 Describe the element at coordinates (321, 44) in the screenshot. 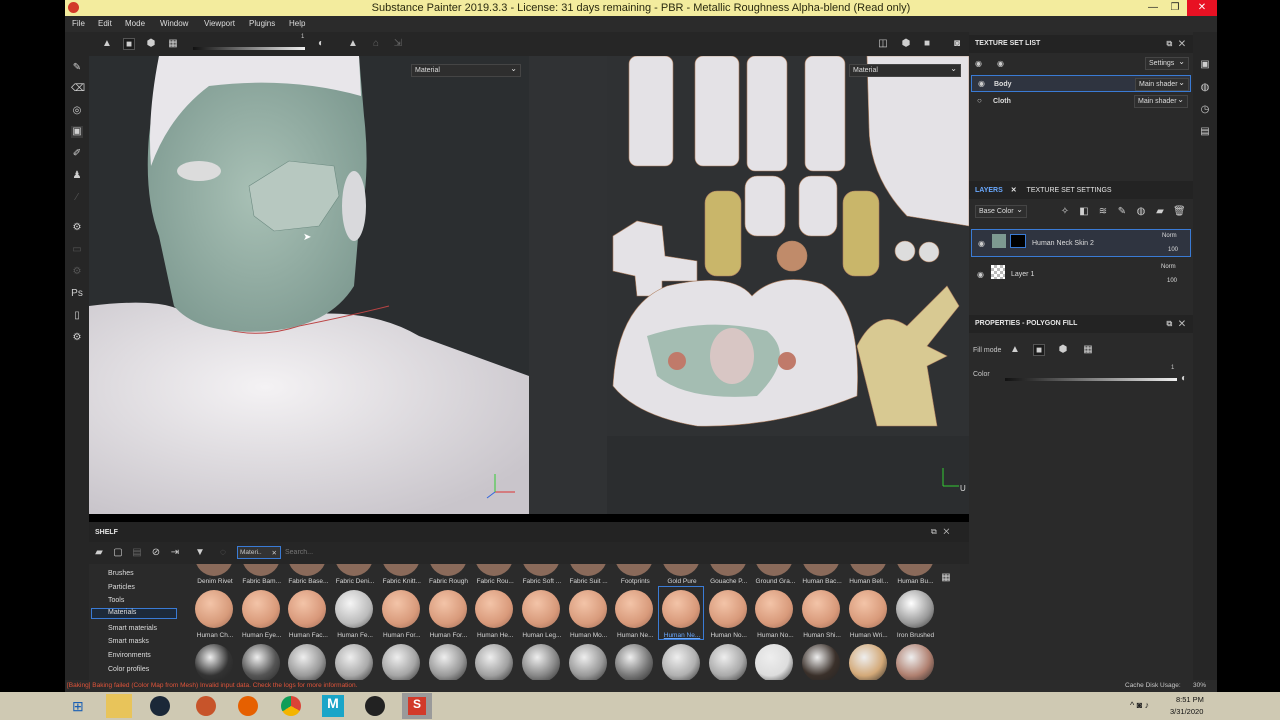

I see `color-picker-icon: ◐` at that location.